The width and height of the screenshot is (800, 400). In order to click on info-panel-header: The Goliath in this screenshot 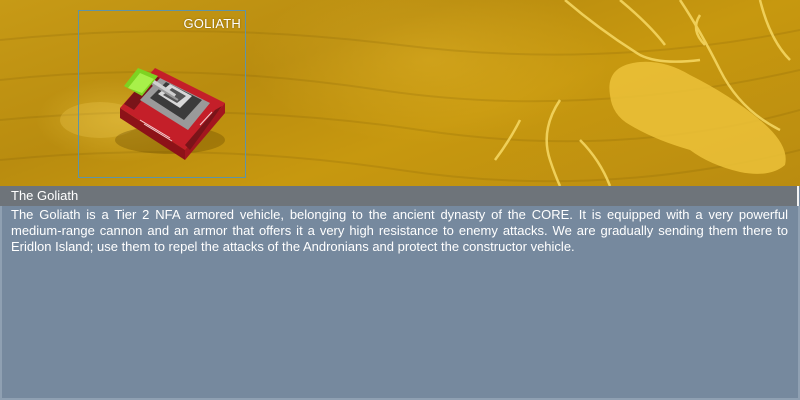, I will do `click(399, 196)`.